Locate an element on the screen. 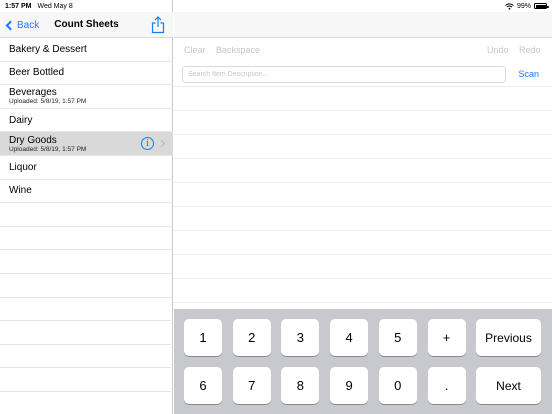  key-decimal: . is located at coordinates (446, 385).